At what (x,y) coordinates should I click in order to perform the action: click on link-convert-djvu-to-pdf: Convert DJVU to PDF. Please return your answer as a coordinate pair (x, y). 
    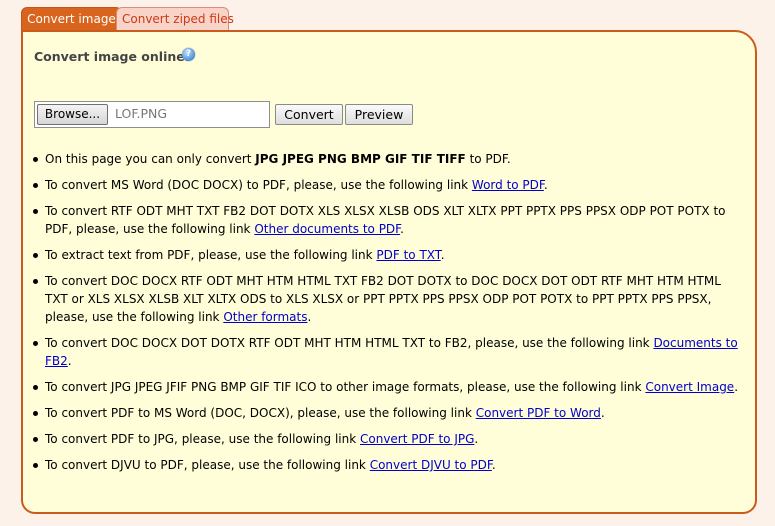
    Looking at the image, I should click on (431, 465).